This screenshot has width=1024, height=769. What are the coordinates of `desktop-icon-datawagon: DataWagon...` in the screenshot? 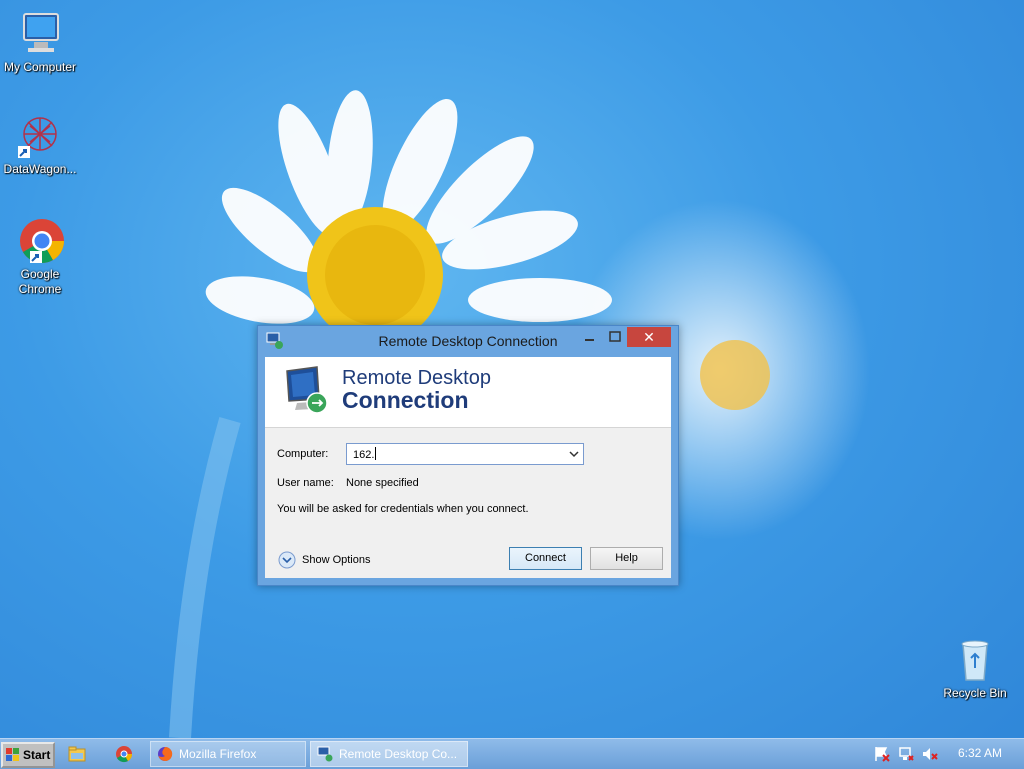 It's located at (40, 144).